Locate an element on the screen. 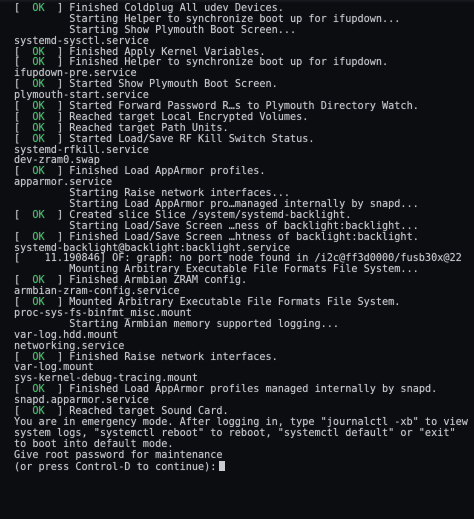  console-line-text: to boot into default mode. is located at coordinates (94, 444).